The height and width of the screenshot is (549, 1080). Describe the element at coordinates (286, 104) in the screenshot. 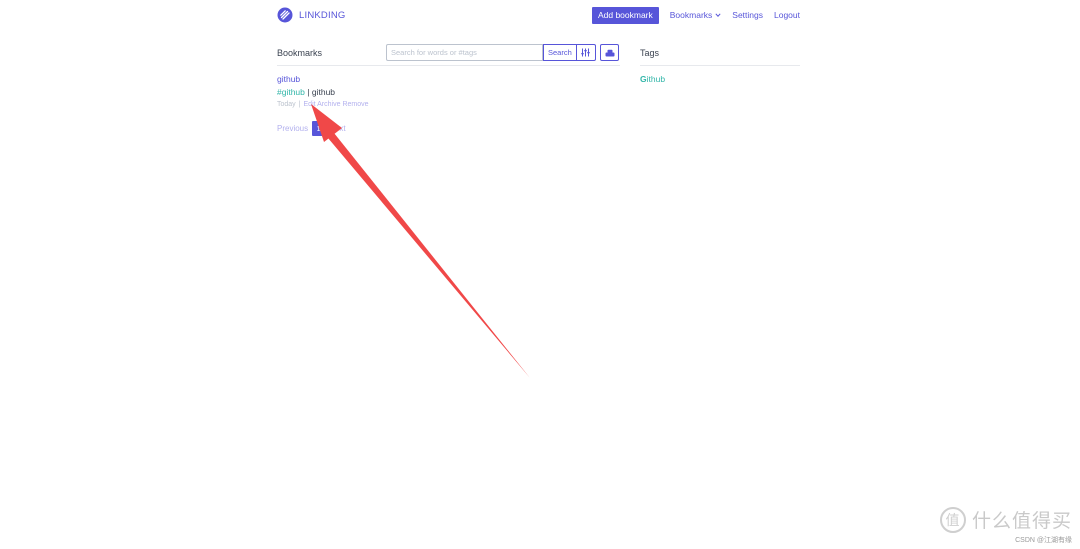

I see `bookmark-date: Today` at that location.